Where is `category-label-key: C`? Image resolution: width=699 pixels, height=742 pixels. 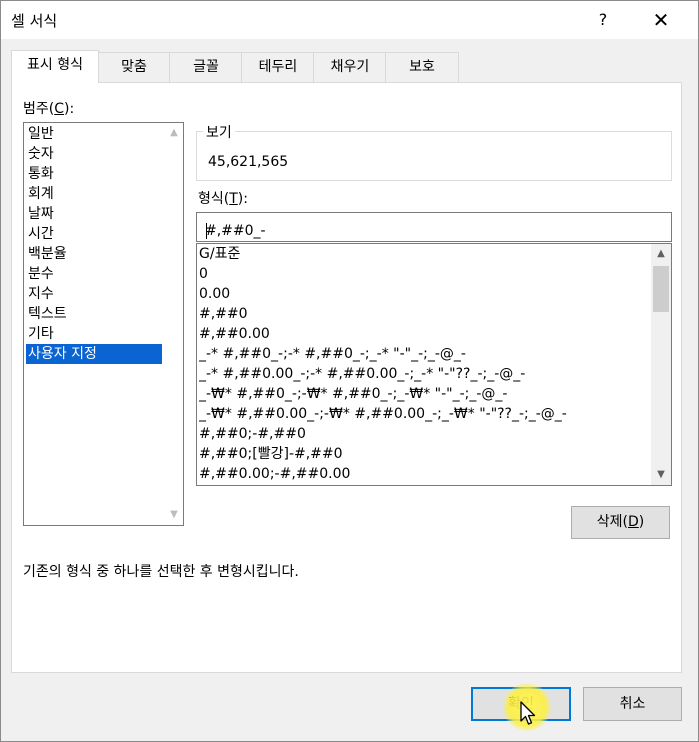
category-label-key: C is located at coordinates (59, 109).